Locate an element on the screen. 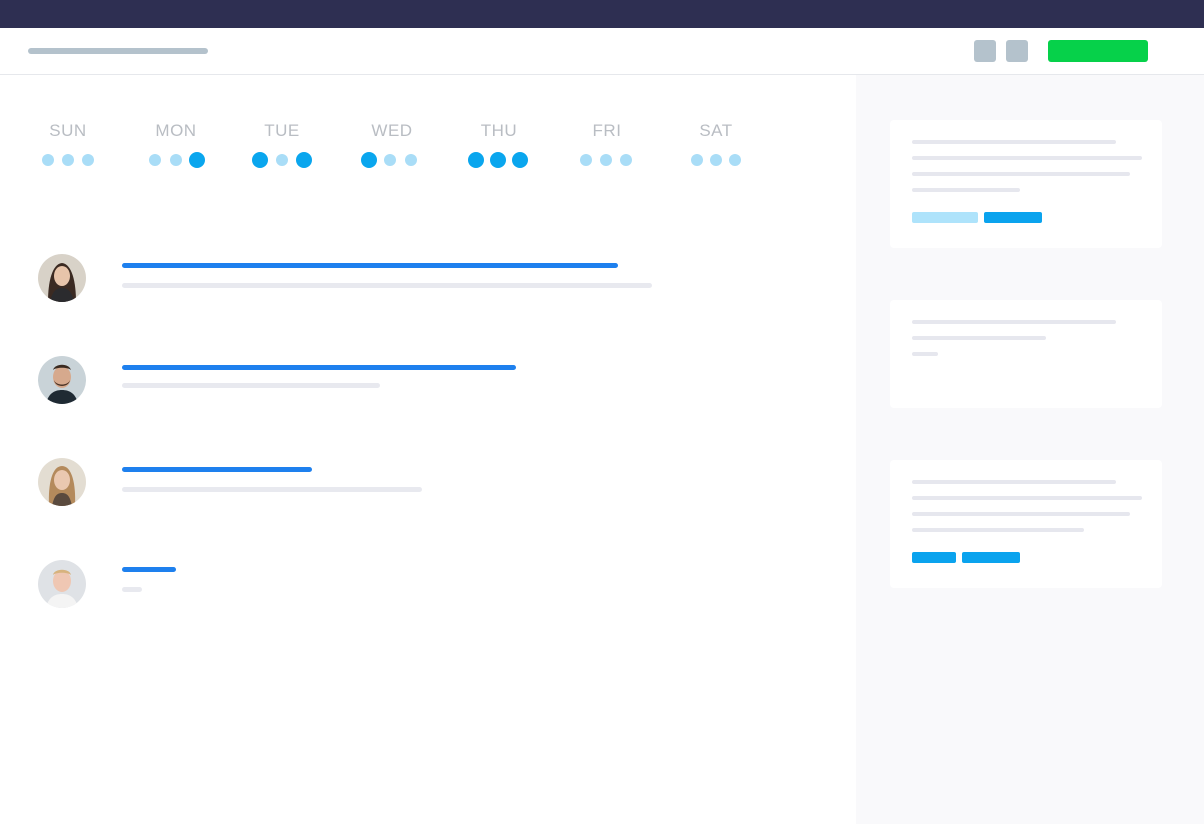 The height and width of the screenshot is (824, 1204). day-wed: WED is located at coordinates (392, 131).